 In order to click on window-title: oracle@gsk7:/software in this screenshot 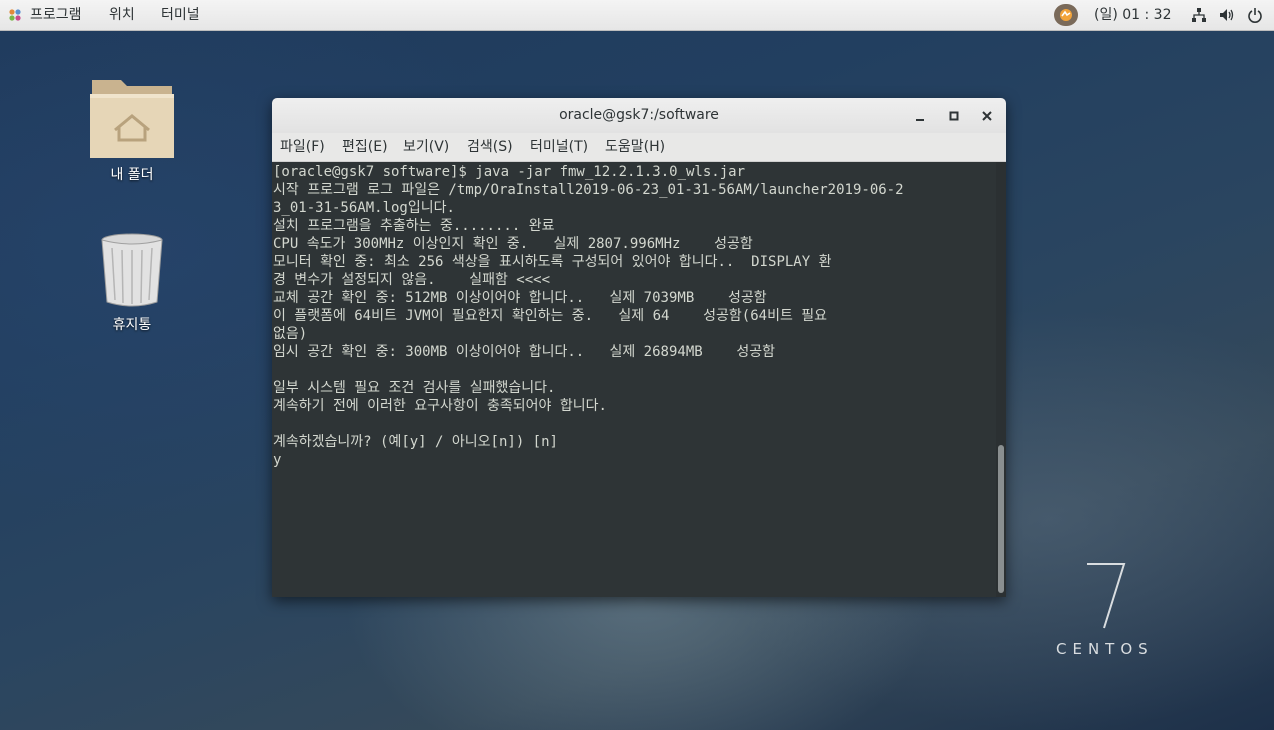, I will do `click(639, 115)`.